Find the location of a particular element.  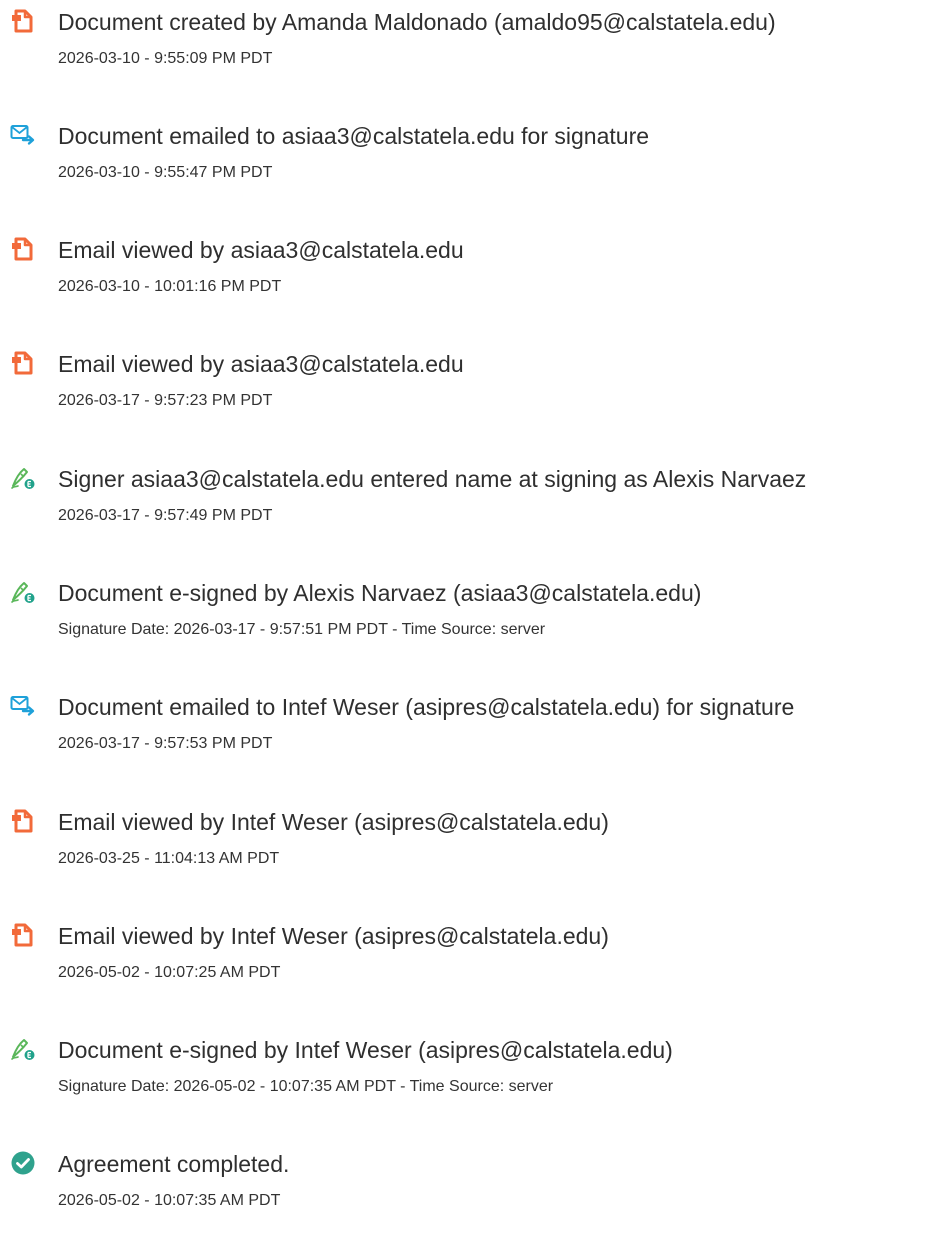

event-timestamp: 2026-05-02 - 10:07:35 AM PDT is located at coordinates (169, 1200).